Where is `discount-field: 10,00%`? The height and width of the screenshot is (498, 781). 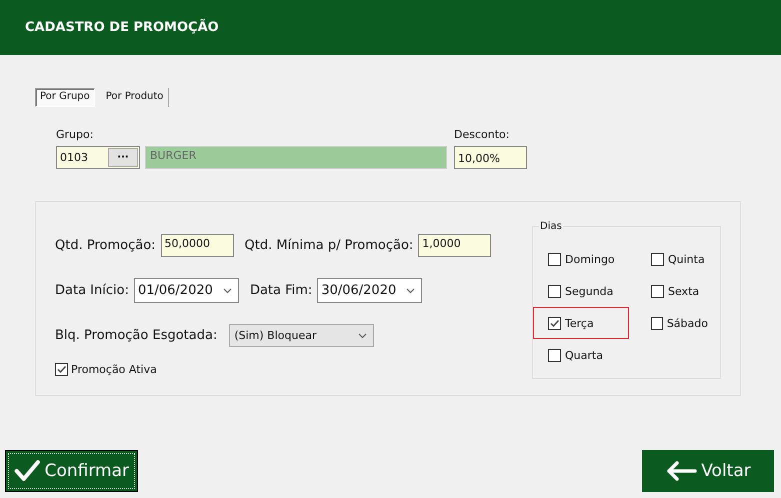 discount-field: 10,00% is located at coordinates (490, 157).